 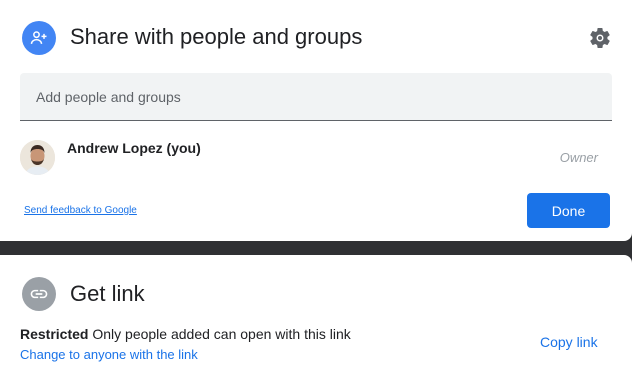 What do you see at coordinates (37, 157) in the screenshot?
I see `avatar` at bounding box center [37, 157].